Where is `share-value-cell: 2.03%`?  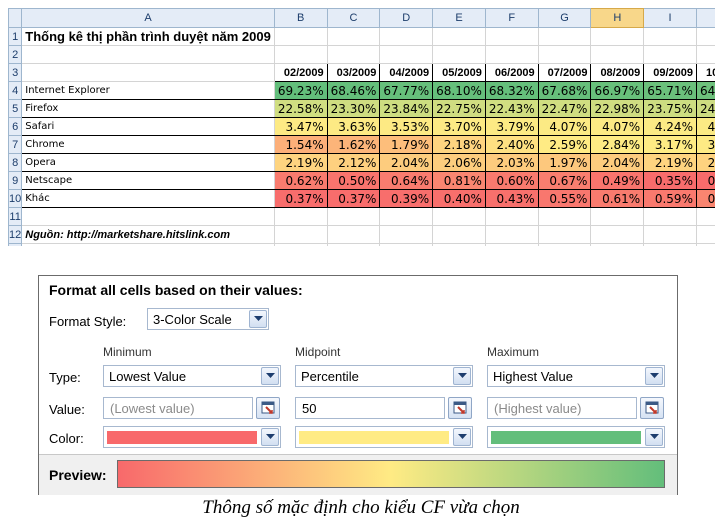 share-value-cell: 2.03% is located at coordinates (511, 162).